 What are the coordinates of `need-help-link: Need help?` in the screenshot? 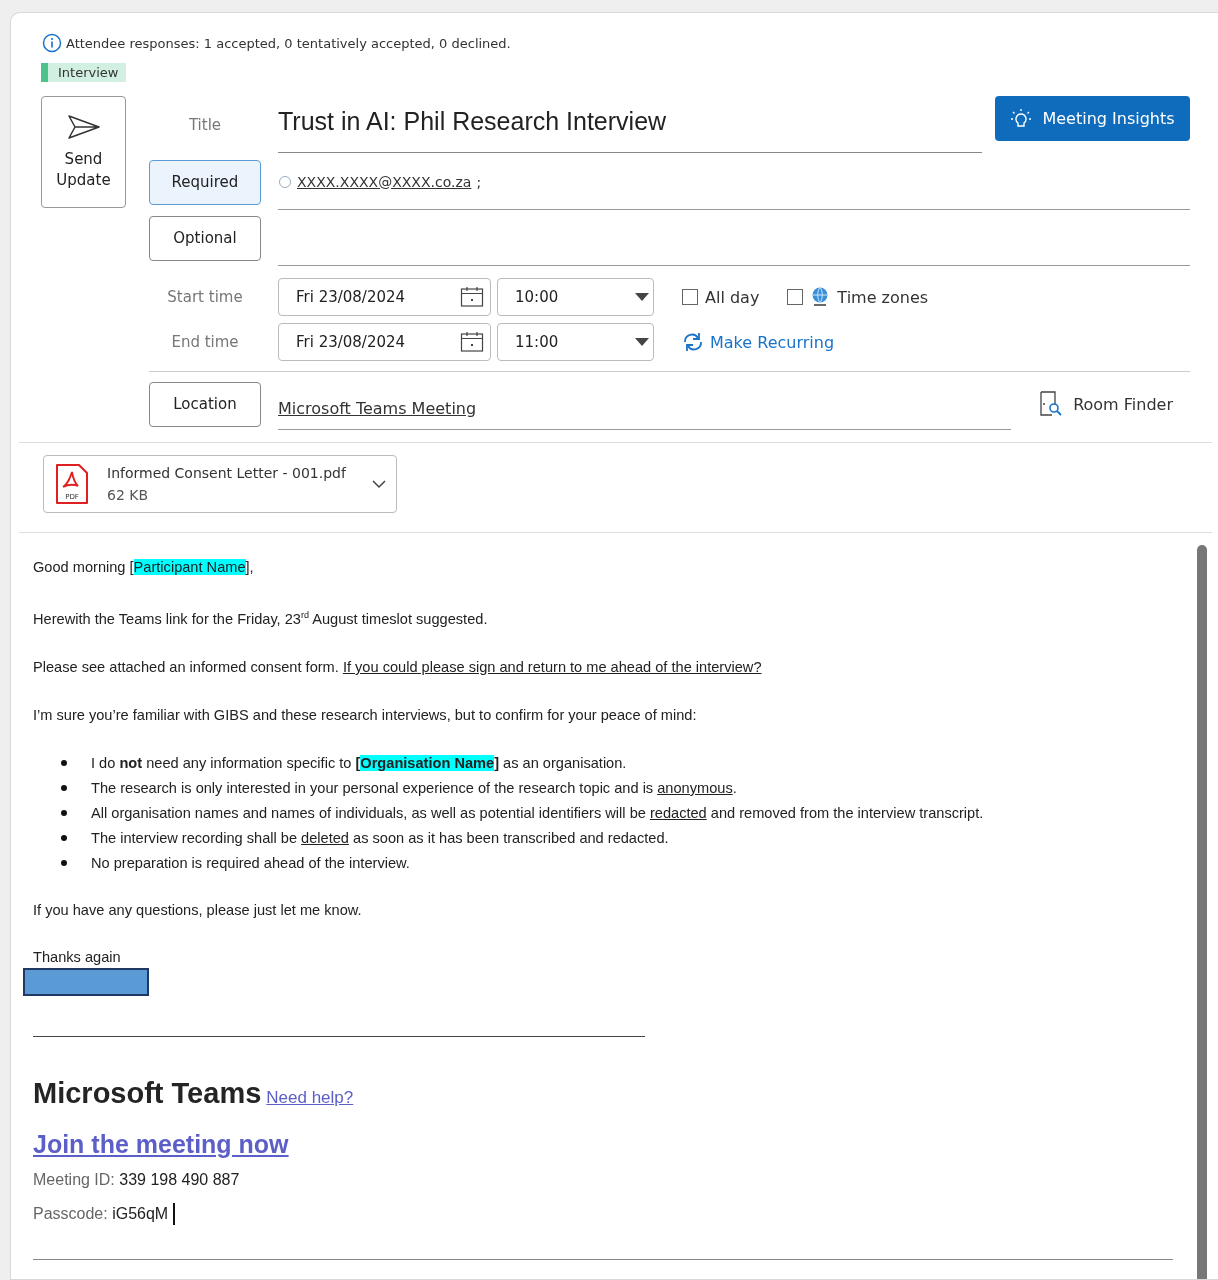 It's located at (310, 1097).